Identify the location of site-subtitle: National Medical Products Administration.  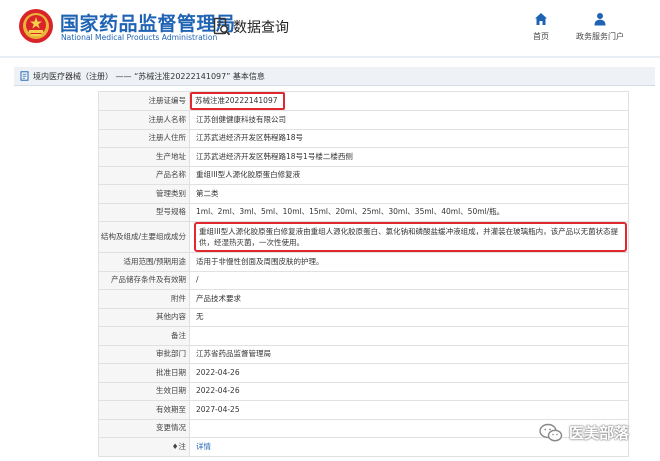
(139, 37).